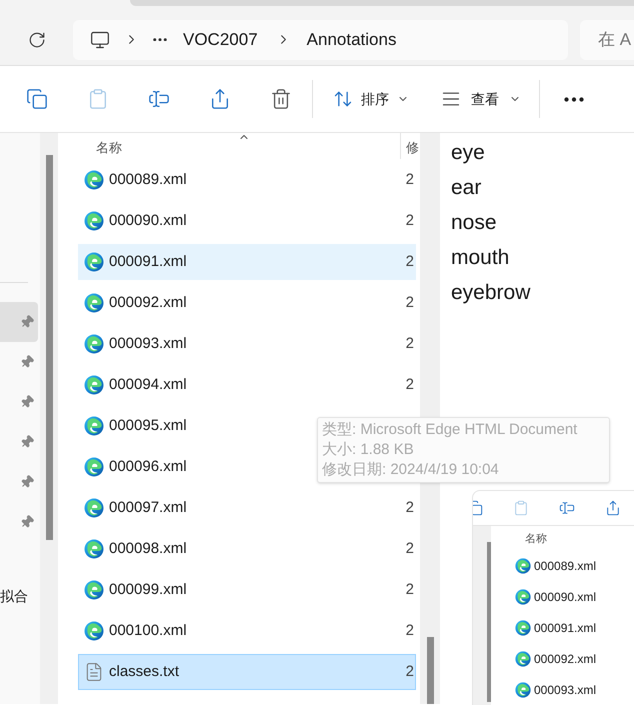  I want to click on file-name: 000093.xml, so click(148, 344).